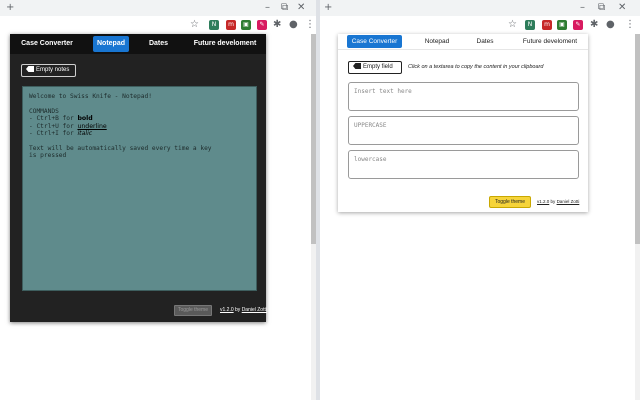  I want to click on empty-field-button: Empty field, so click(375, 67).